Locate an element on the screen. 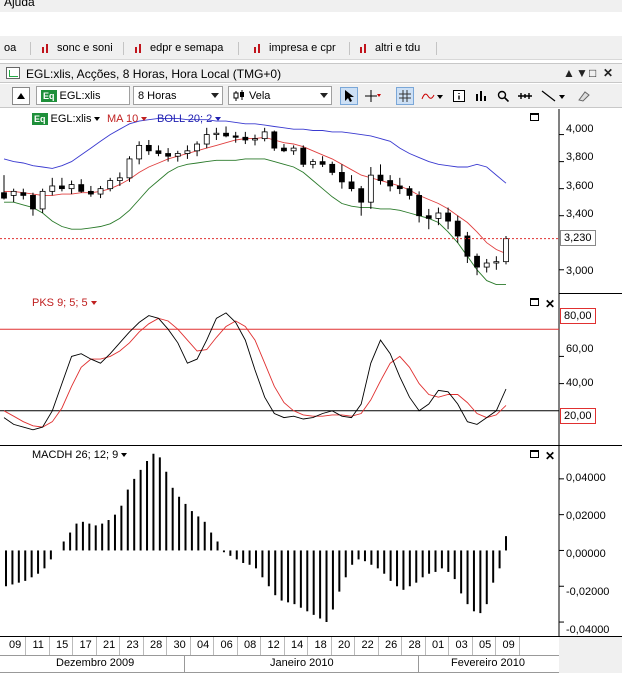 Image resolution: width=622 pixels, height=673 pixels. collapse-toolbar-button is located at coordinates (21, 96).